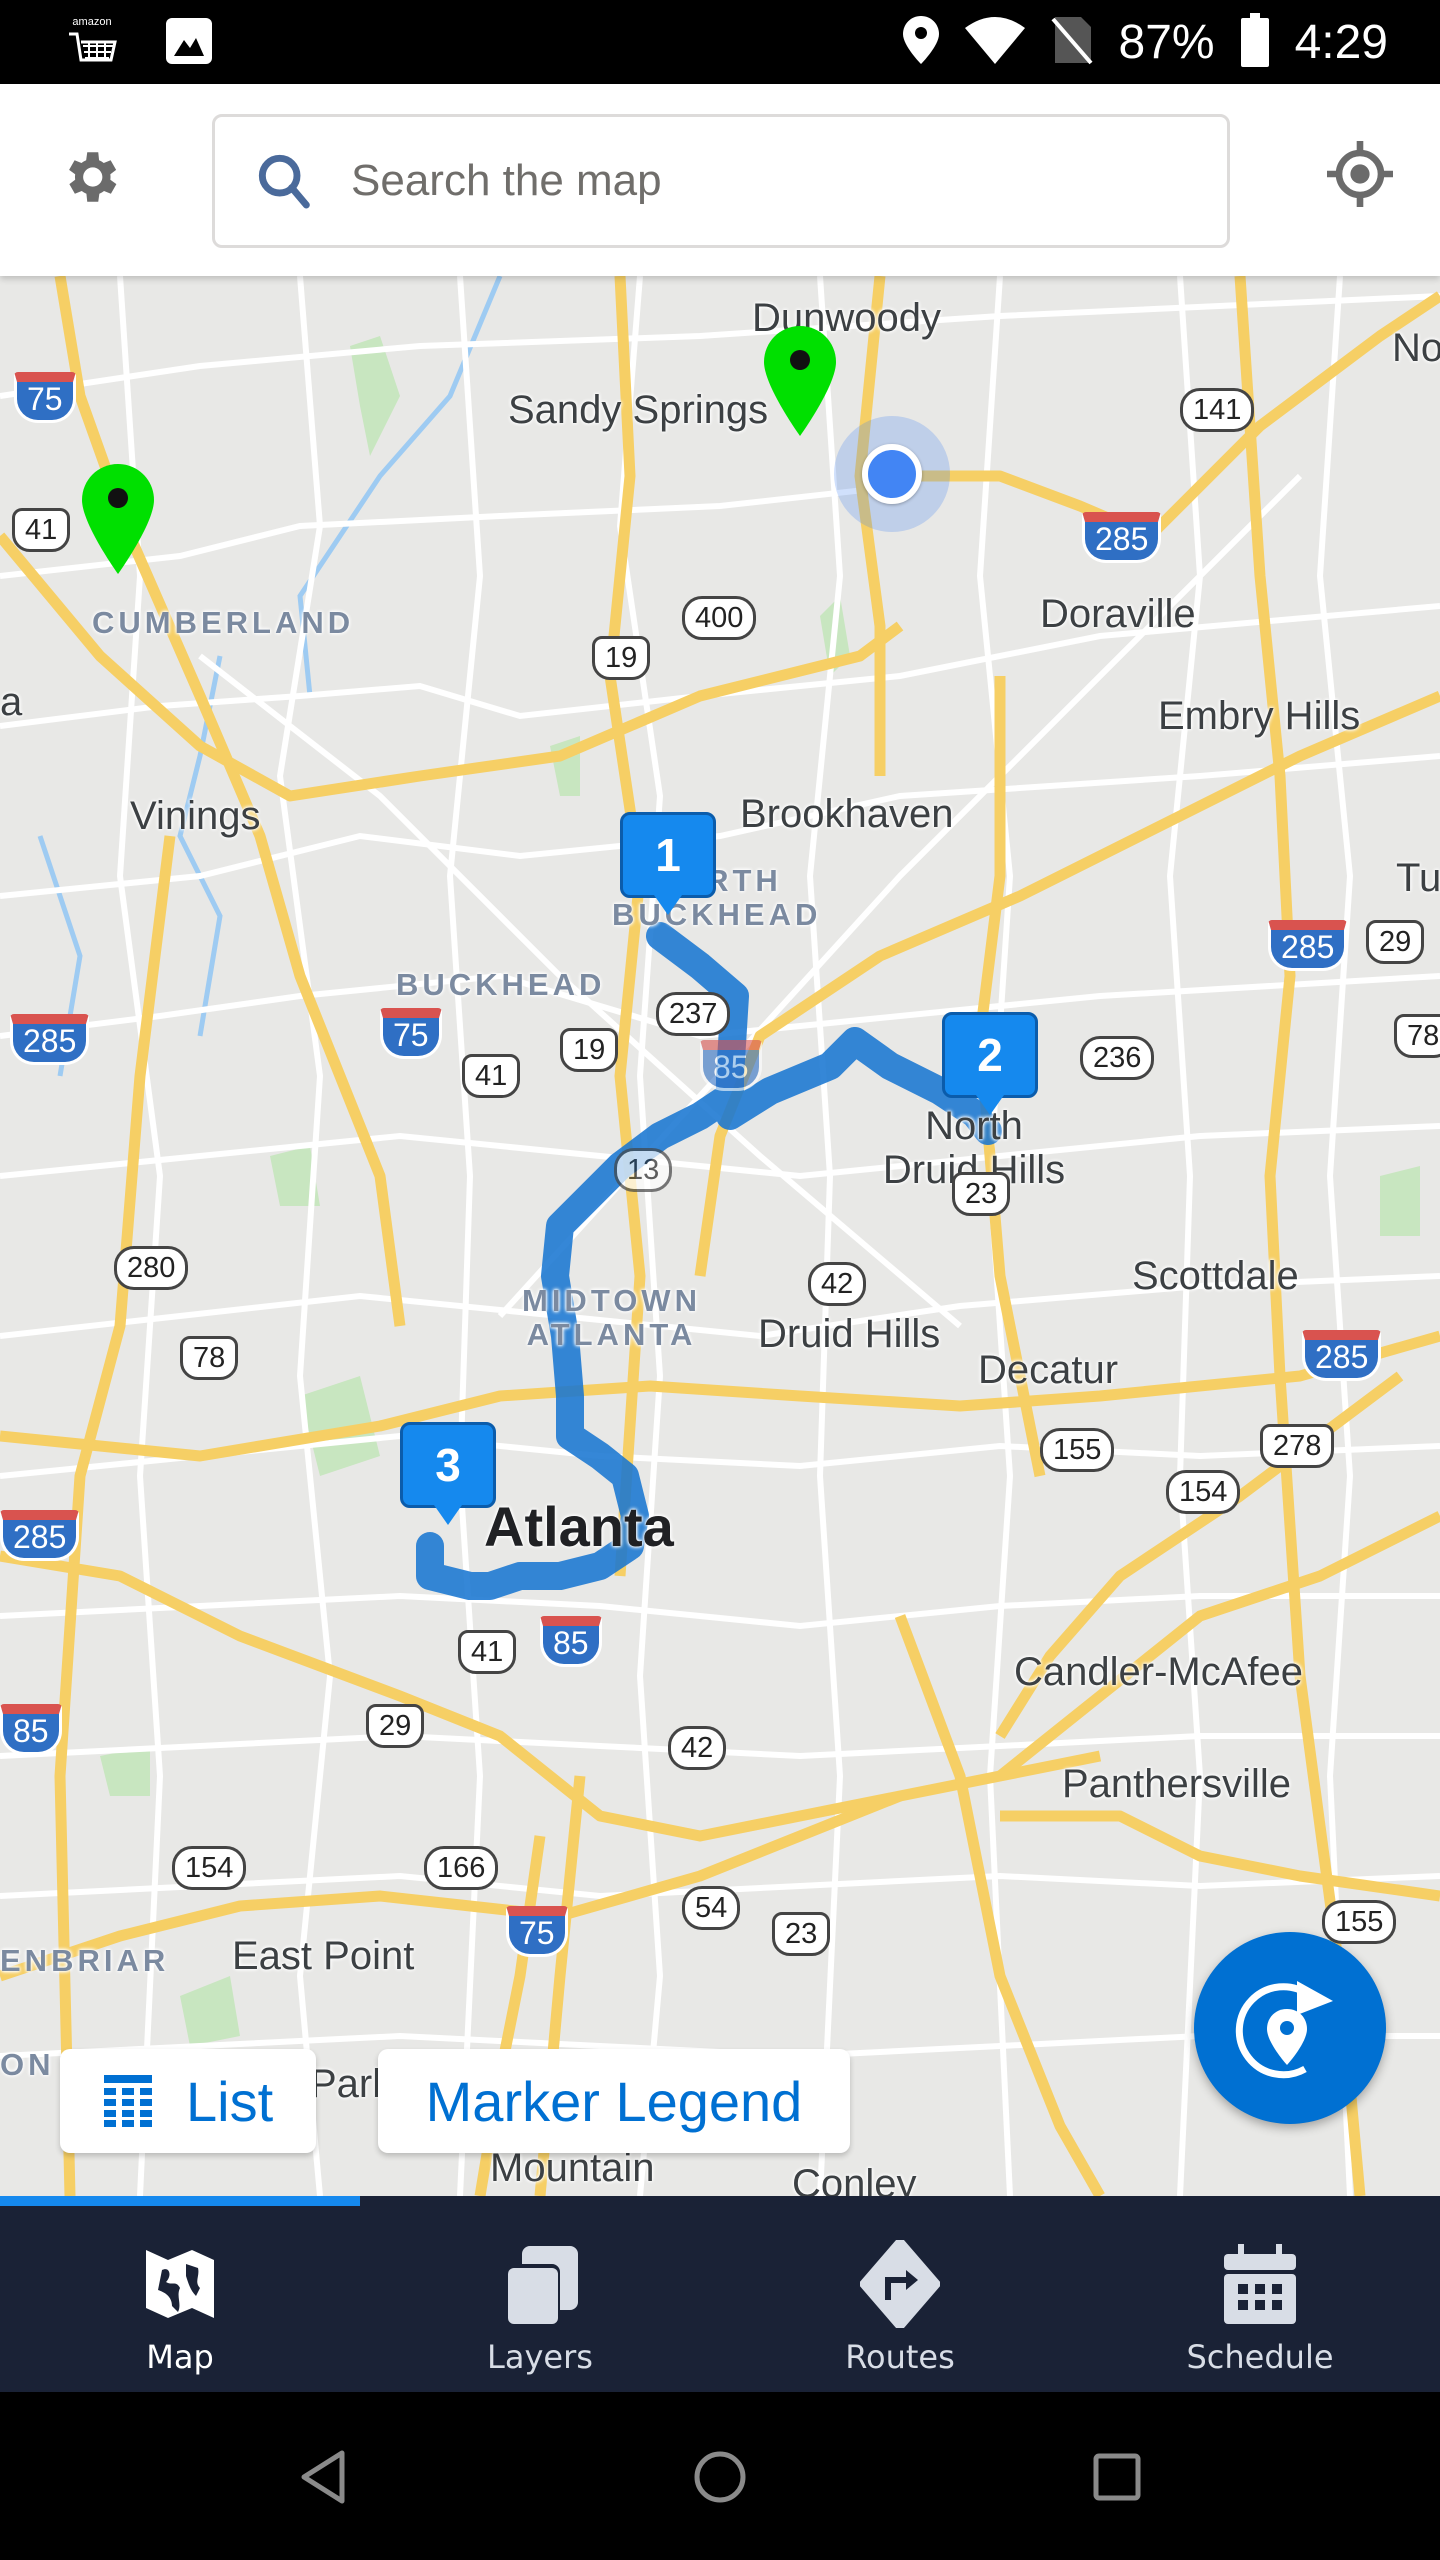  I want to click on marker-legend-label: Marker Legend, so click(614, 2101).